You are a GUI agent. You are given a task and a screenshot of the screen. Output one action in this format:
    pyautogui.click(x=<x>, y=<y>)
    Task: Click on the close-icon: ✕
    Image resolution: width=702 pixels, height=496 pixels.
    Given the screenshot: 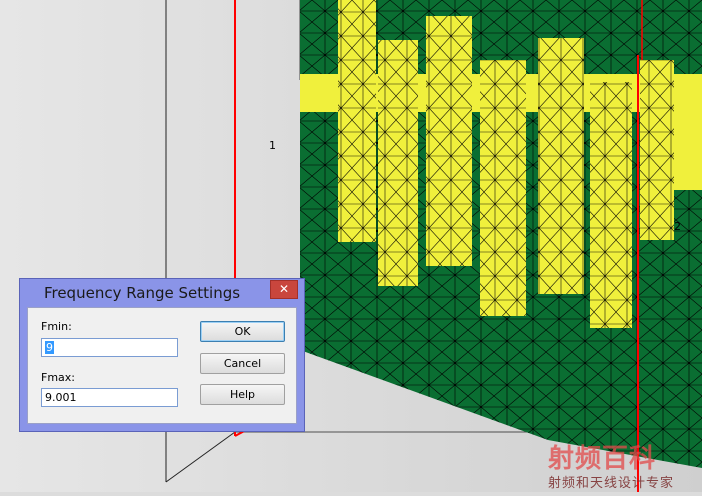 What is the action you would take?
    pyautogui.click(x=284, y=289)
    